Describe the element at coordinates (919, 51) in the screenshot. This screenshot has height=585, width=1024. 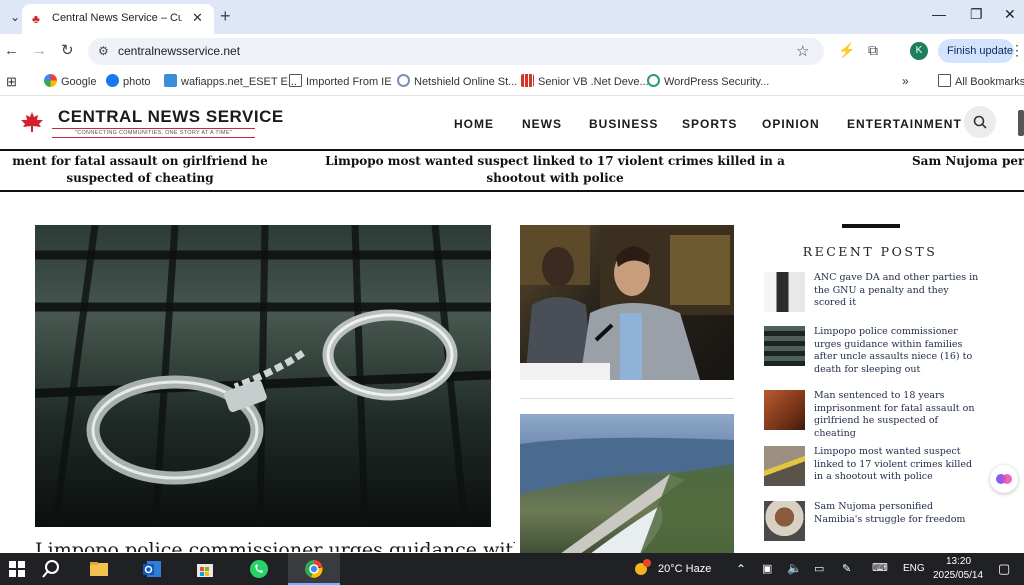
I see `profile-avatar: K` at that location.